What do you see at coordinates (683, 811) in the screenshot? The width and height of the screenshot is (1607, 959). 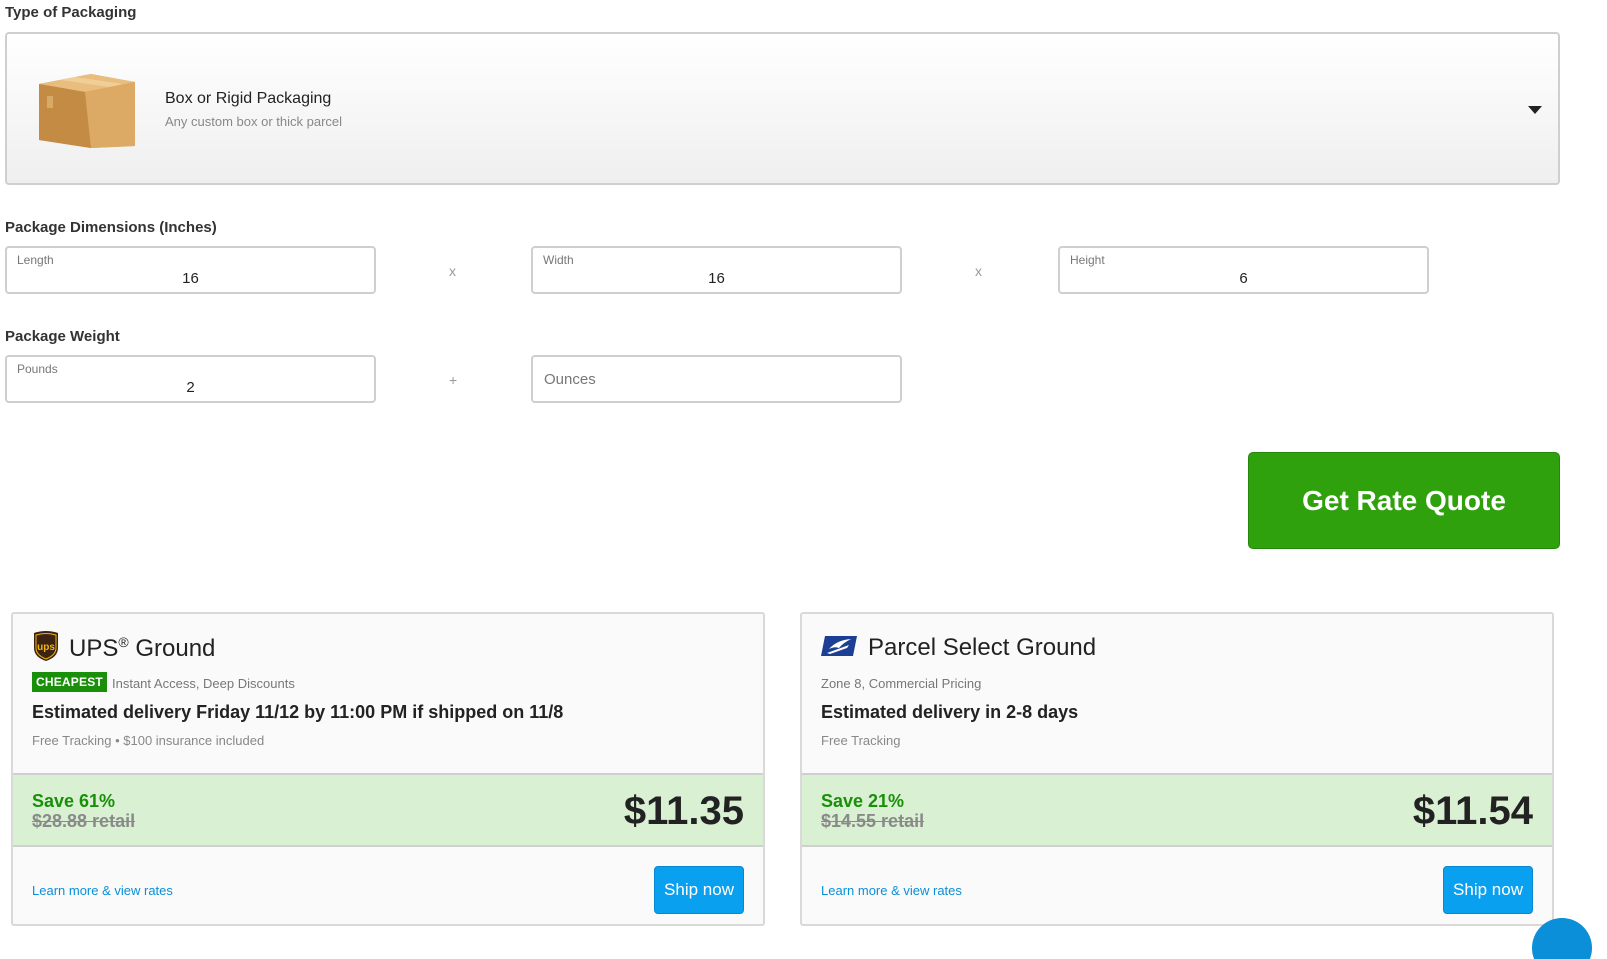 I see `rate-price: $11.35` at bounding box center [683, 811].